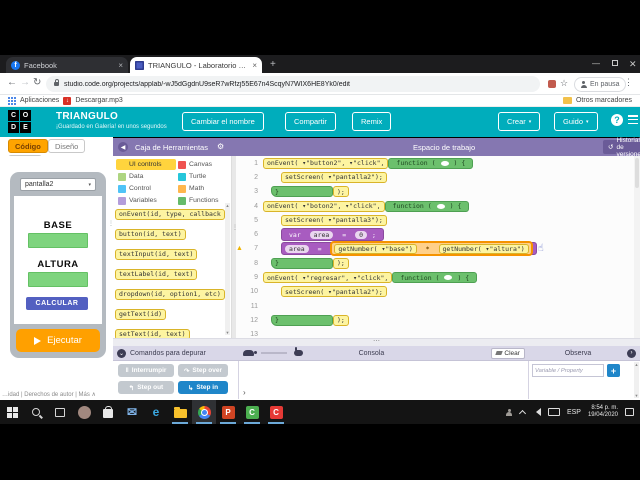 The height and width of the screenshot is (480, 640). Describe the element at coordinates (156, 274) in the screenshot. I see `toolbox-block: textLabel(id, text)` at that location.